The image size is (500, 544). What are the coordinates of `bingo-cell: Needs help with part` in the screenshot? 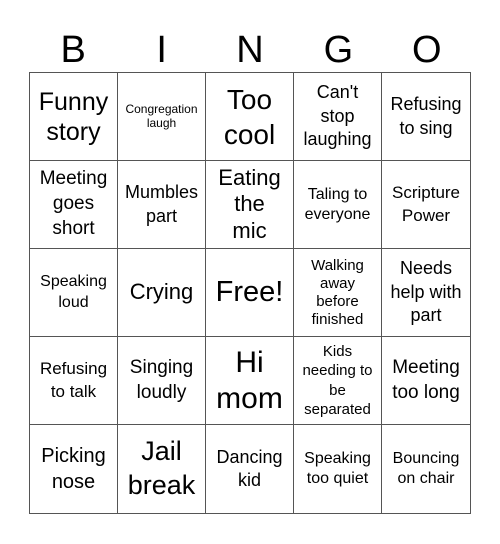 It's located at (426, 293).